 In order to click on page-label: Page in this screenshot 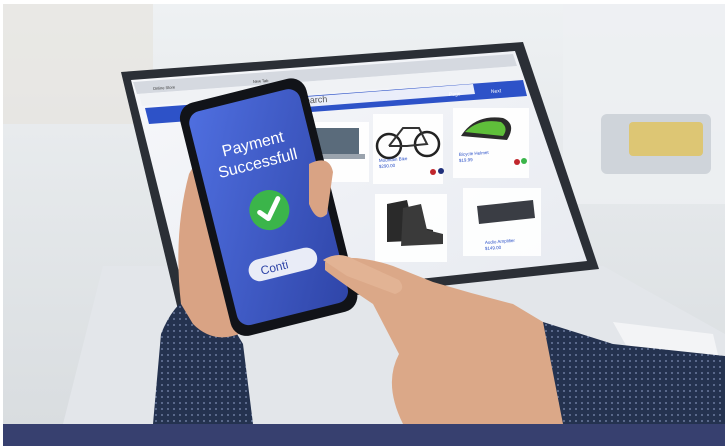, I will do `click(455, 94)`.